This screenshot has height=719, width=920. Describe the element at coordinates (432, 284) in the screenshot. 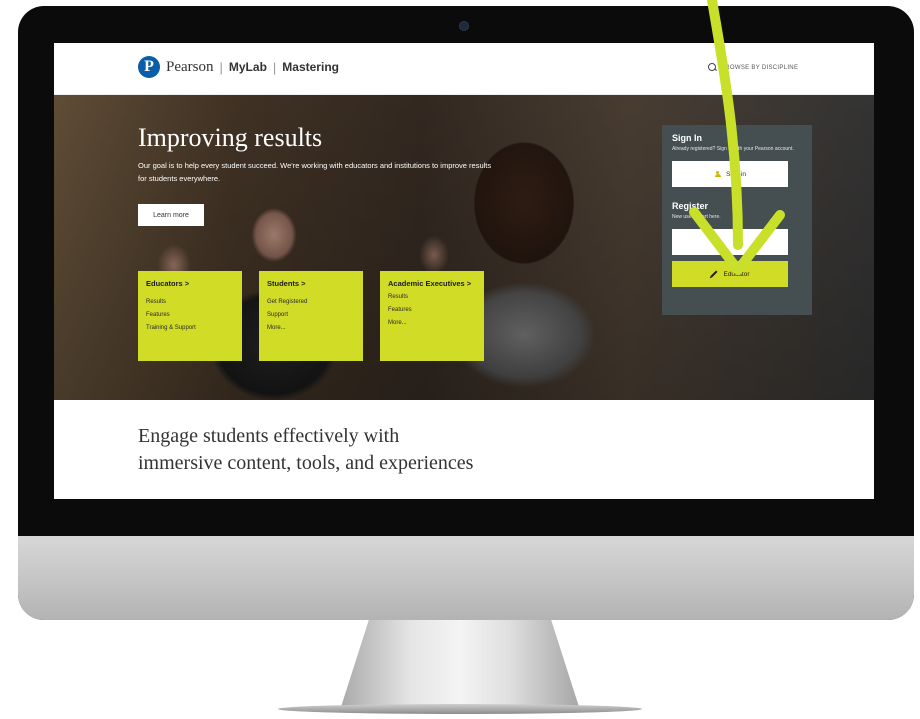

I see `academic-executives-card-title: Academic Executives >` at that location.